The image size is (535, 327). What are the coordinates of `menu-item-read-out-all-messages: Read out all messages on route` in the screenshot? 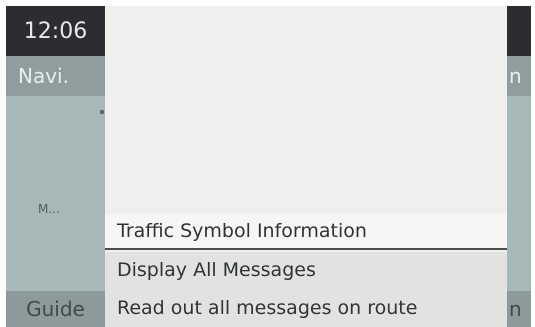 It's located at (306, 307).